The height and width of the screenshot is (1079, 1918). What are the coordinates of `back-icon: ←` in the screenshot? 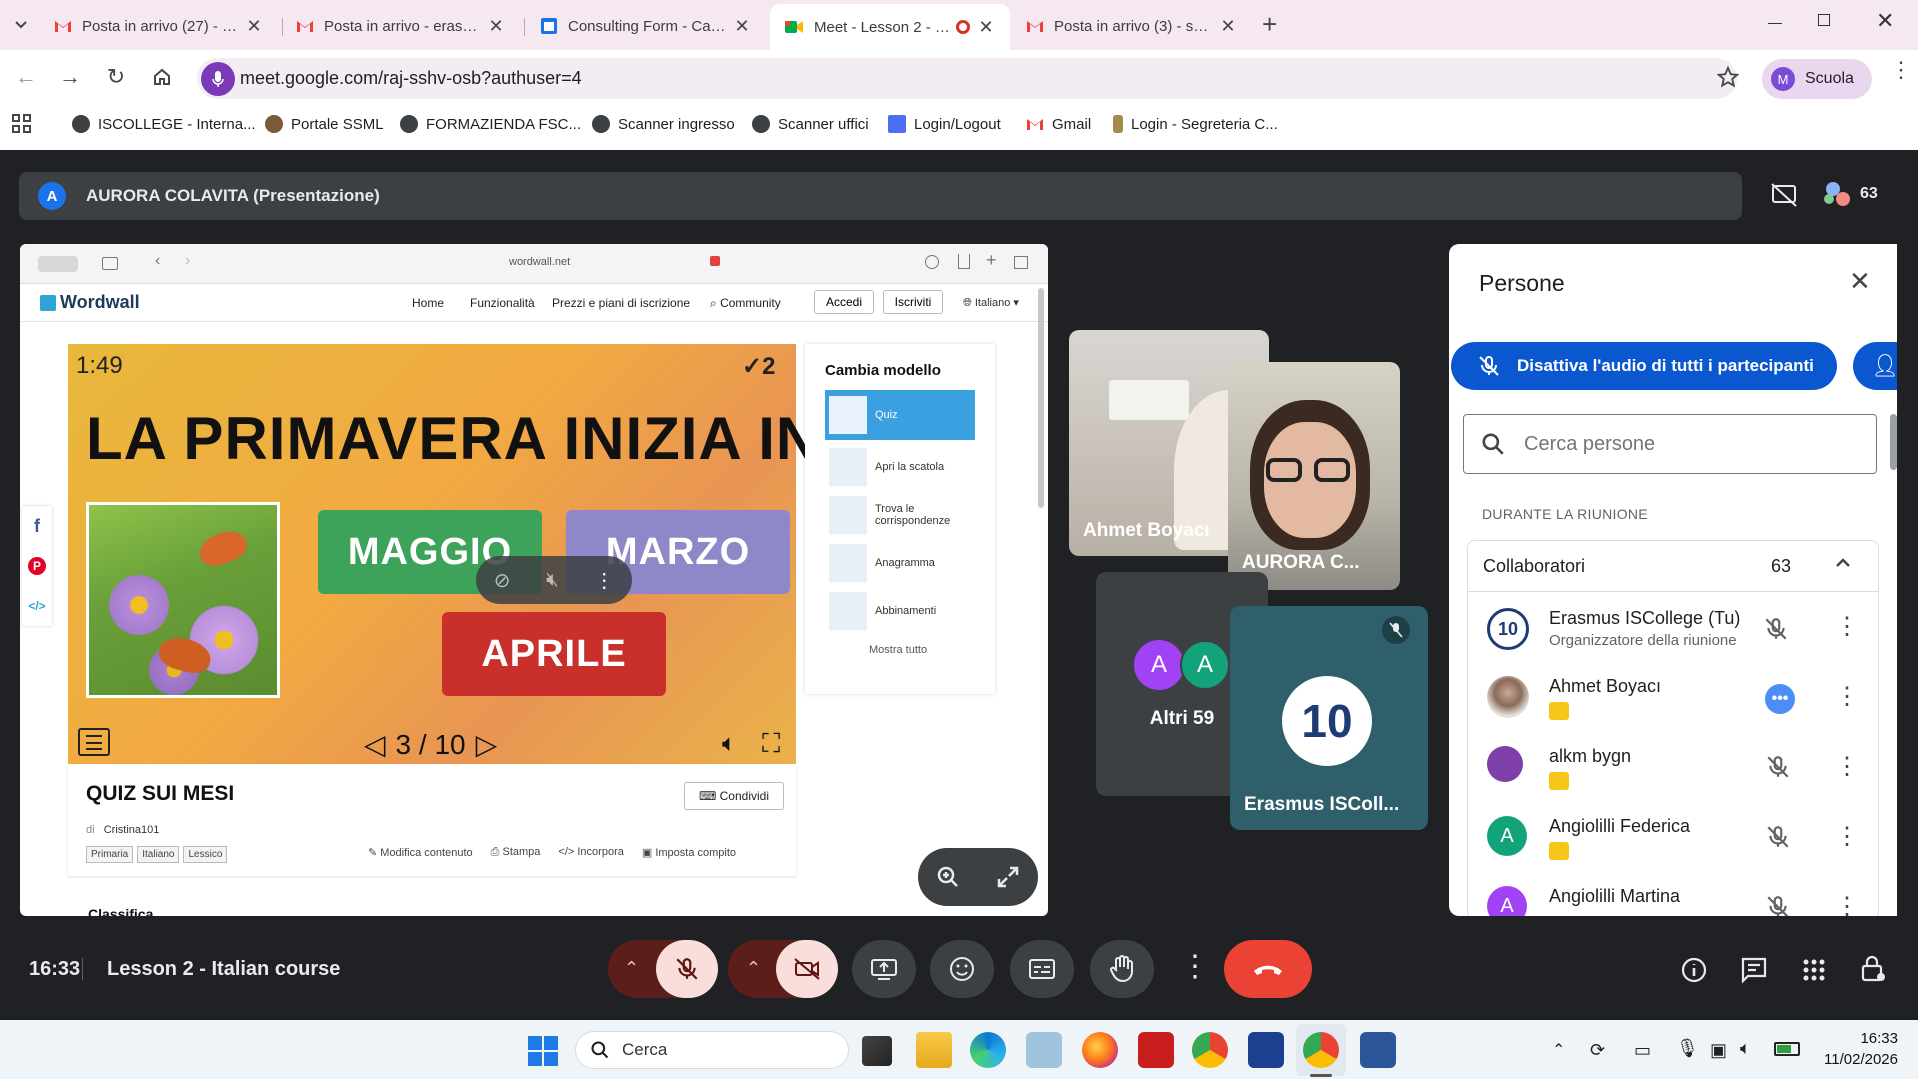 It's located at (26, 77).